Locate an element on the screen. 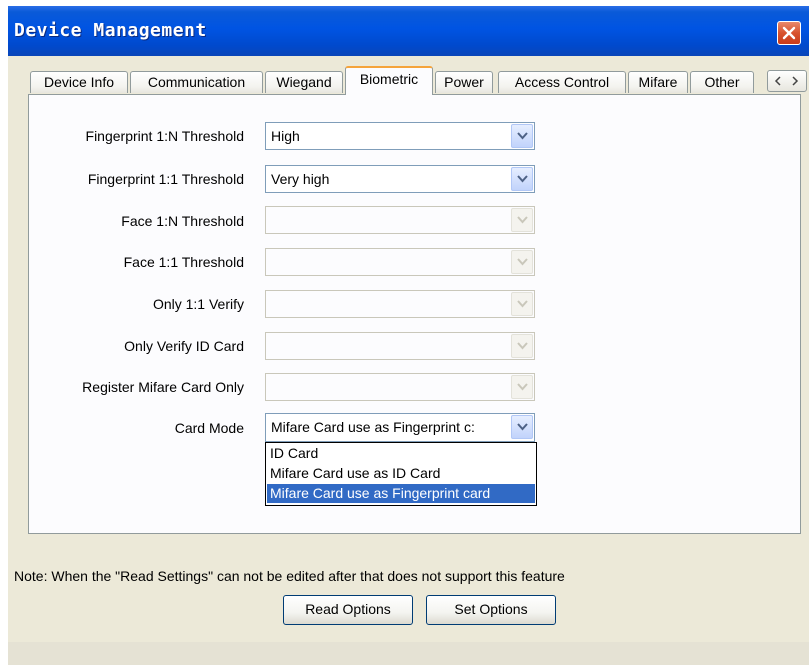 Image resolution: width=809 pixels, height=665 pixels. tab-label: Wiegand is located at coordinates (304, 82).